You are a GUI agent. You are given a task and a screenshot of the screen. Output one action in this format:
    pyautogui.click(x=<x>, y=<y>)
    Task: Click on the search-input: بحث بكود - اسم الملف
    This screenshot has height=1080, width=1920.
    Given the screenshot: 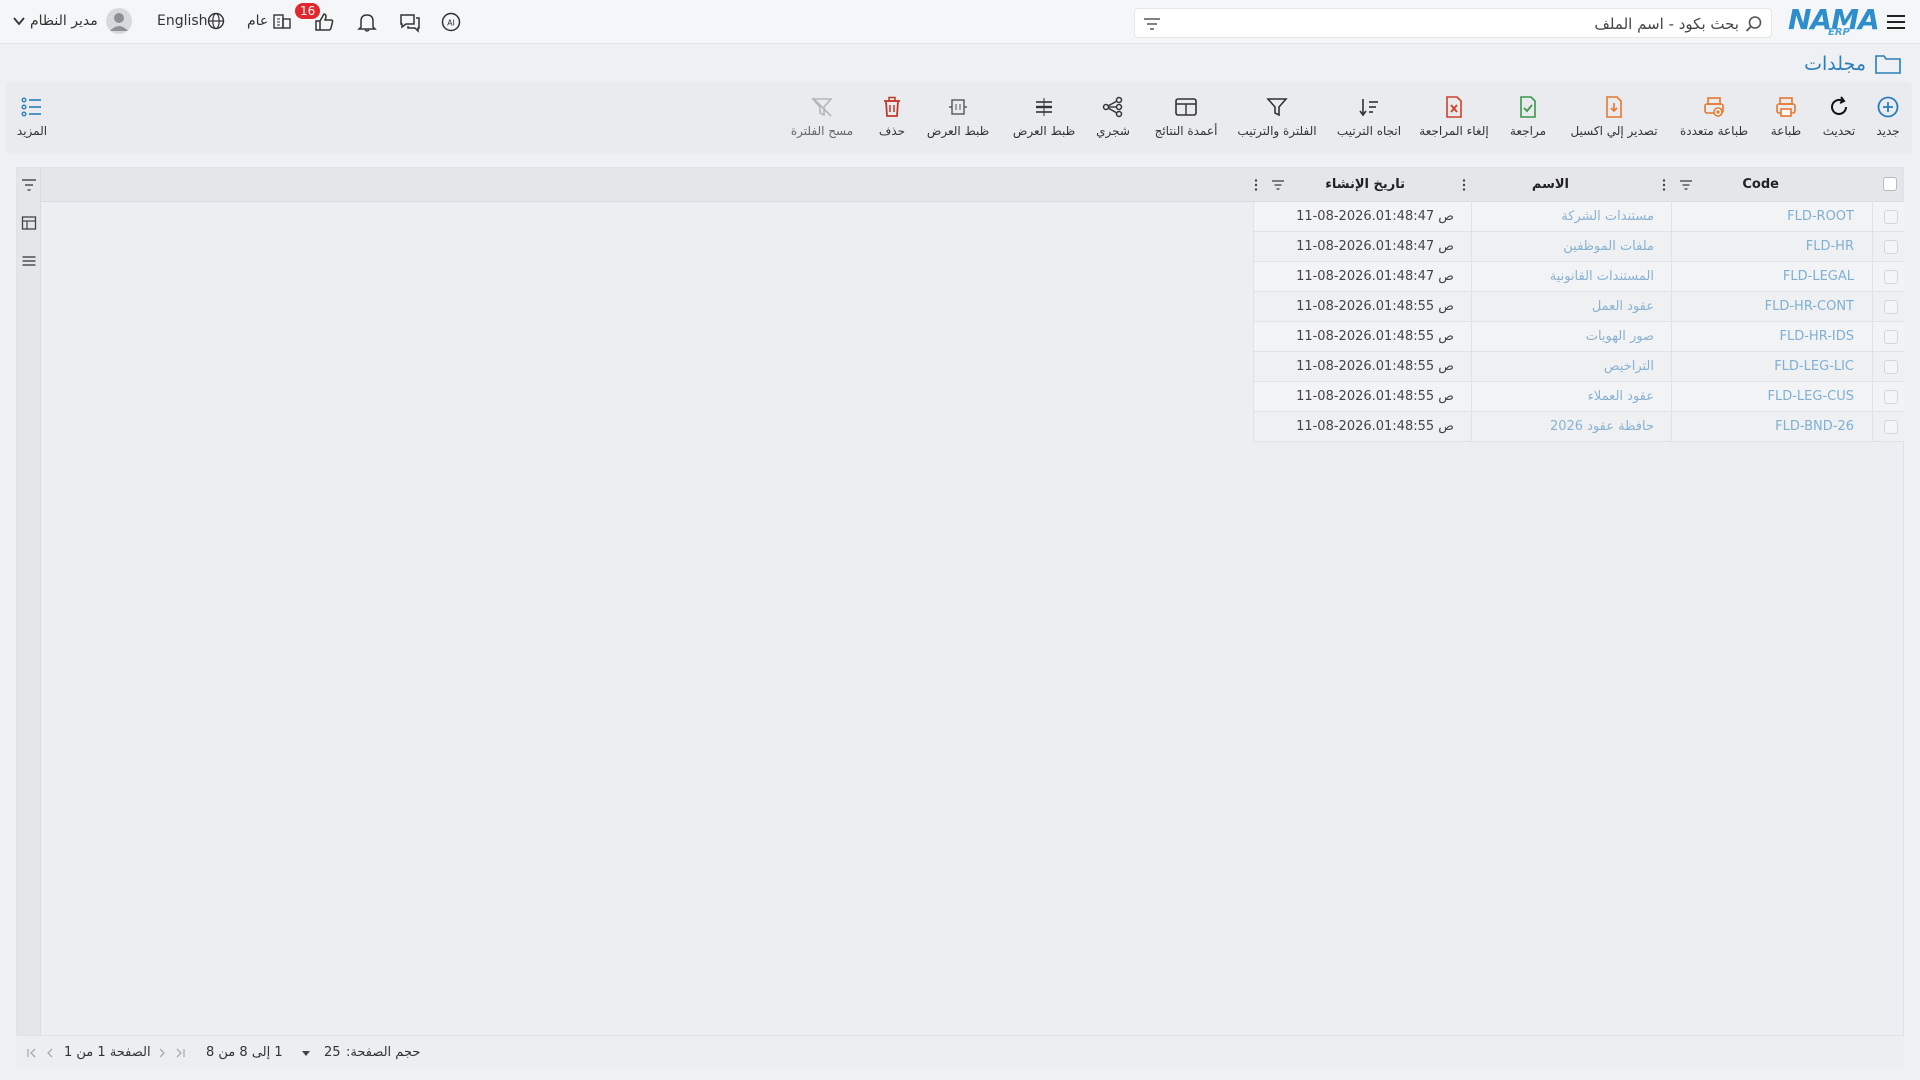 What is the action you would take?
    pyautogui.click(x=1666, y=24)
    